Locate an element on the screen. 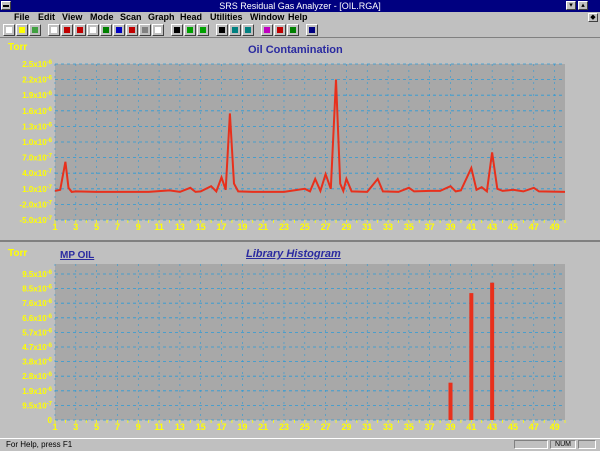  x-tick-label: 27 is located at coordinates (326, 227).